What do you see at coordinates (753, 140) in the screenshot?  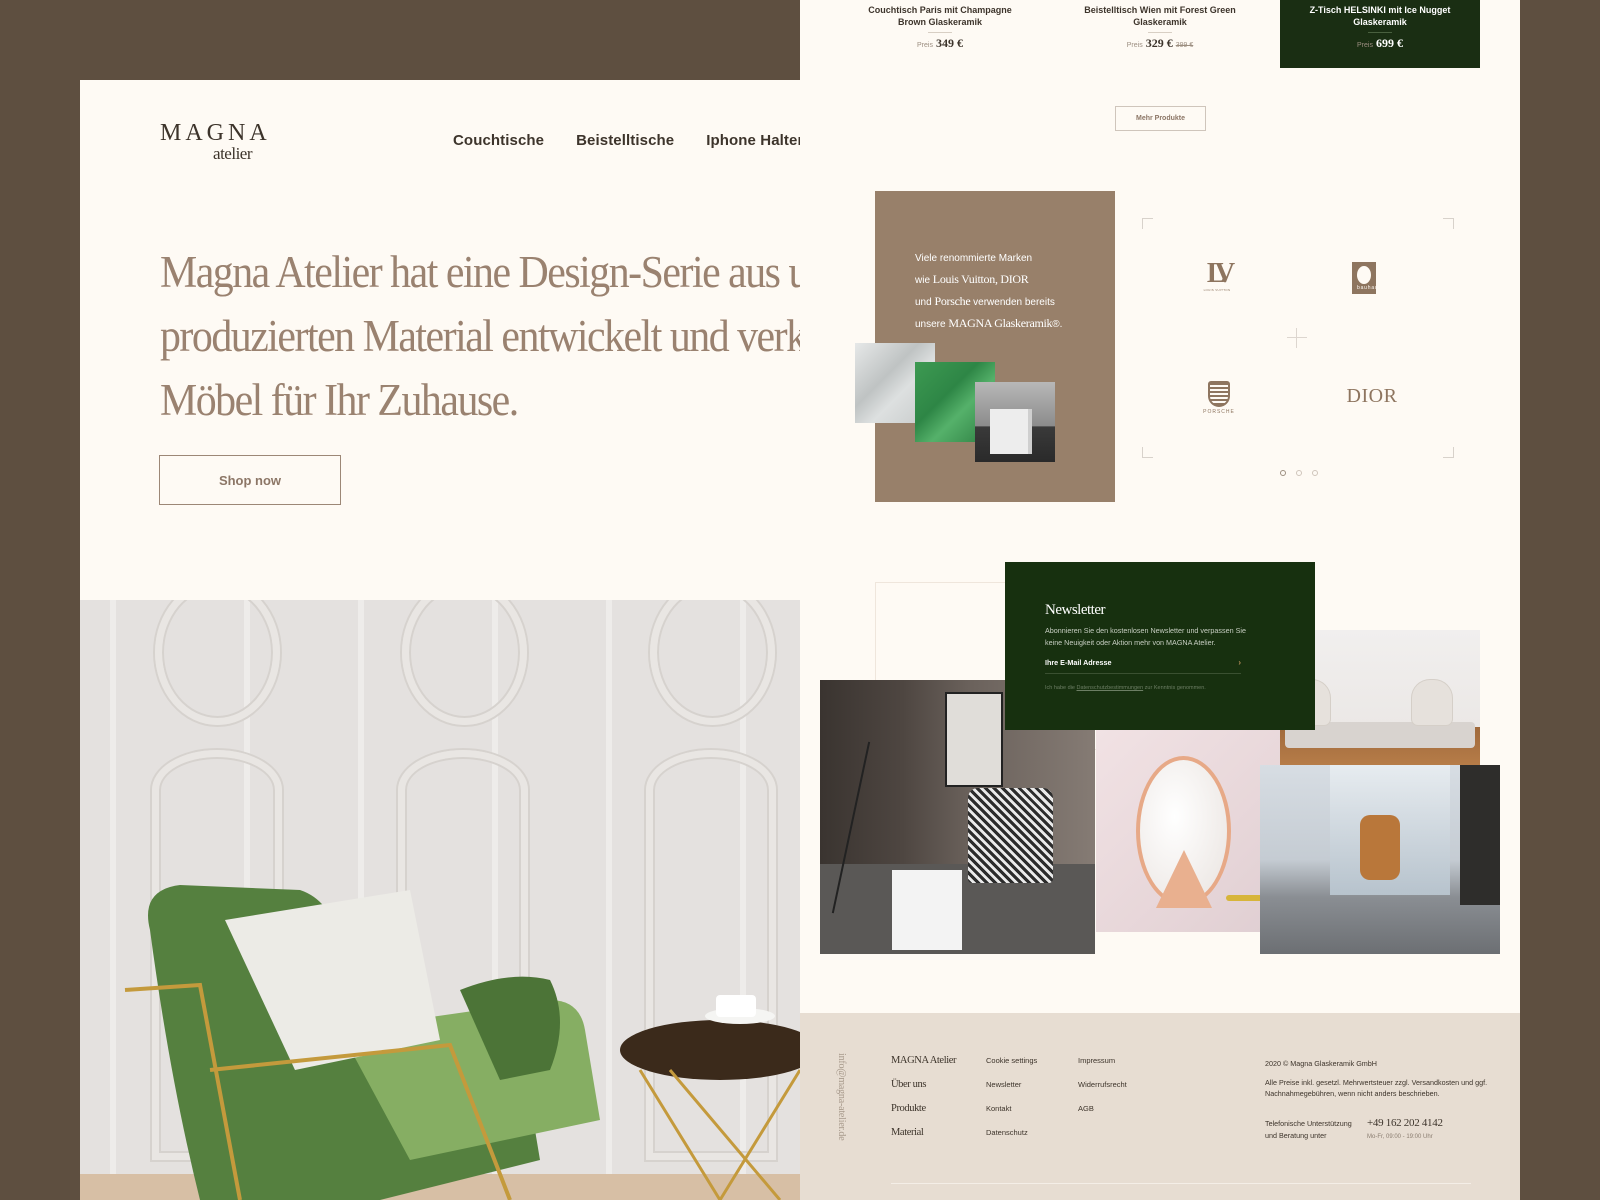 I see `nav-item-iphone-halterung: Iphone Halterun` at bounding box center [753, 140].